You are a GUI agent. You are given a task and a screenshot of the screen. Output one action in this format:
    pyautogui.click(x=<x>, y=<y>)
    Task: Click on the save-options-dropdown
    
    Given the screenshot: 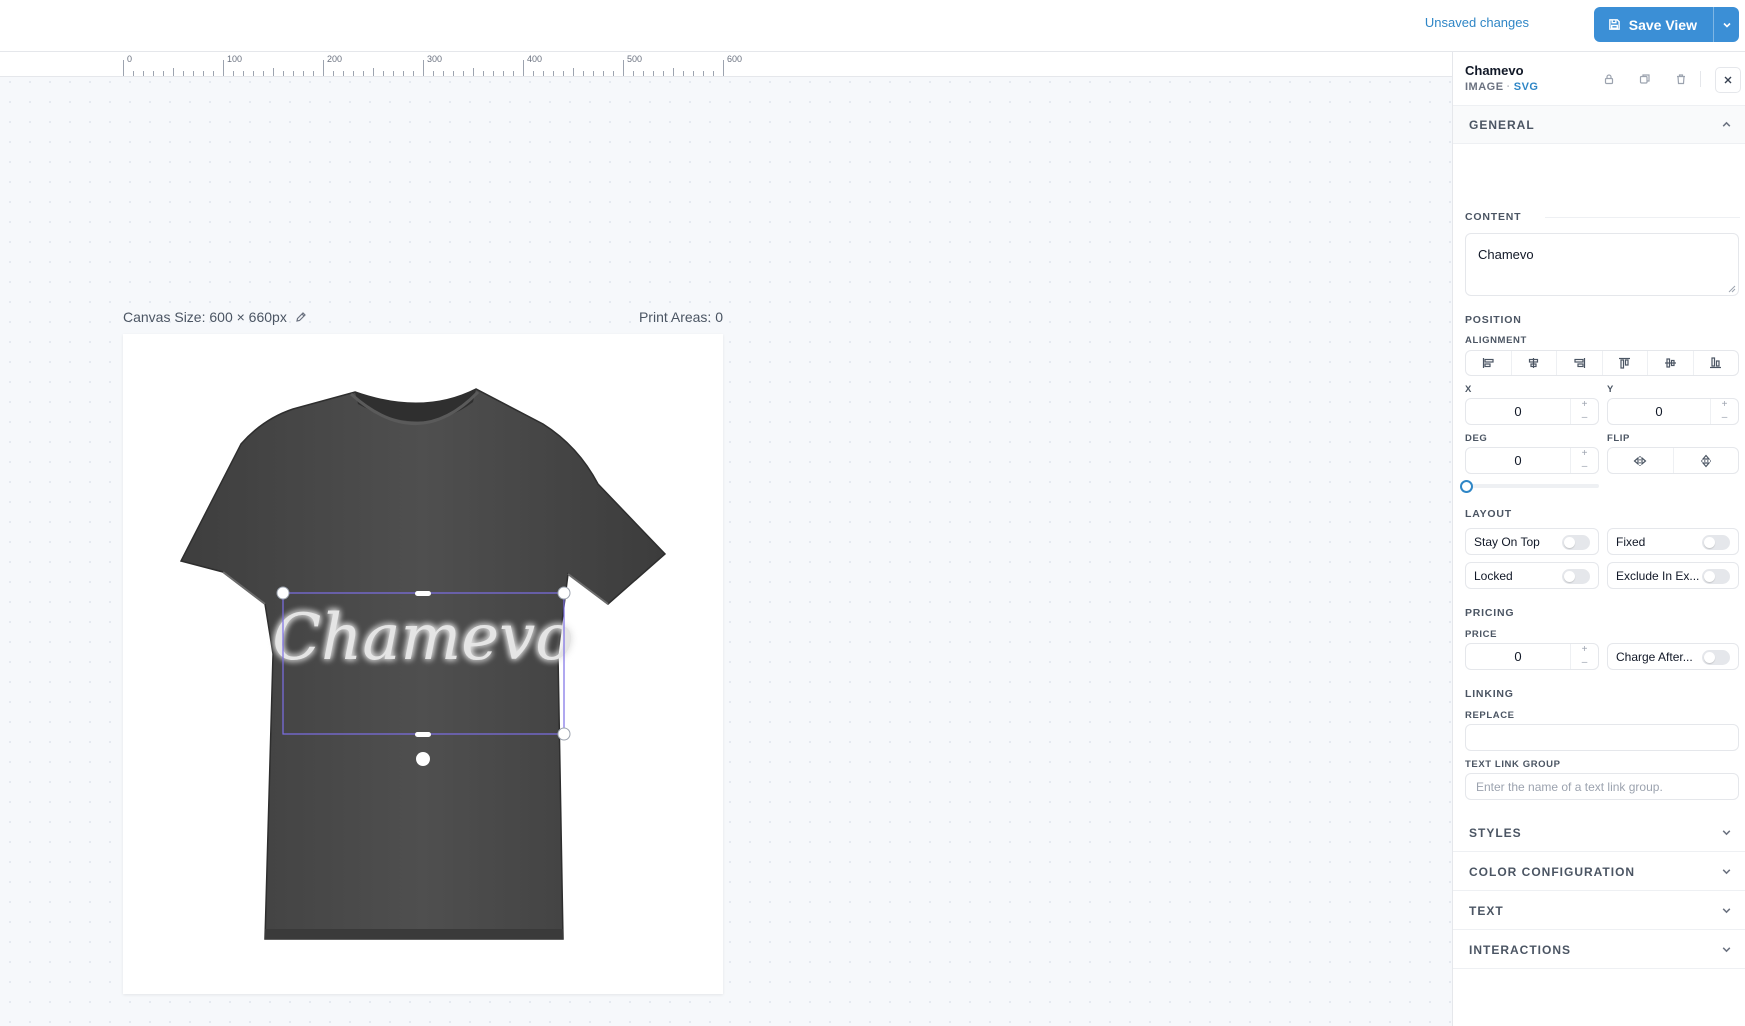 What is the action you would take?
    pyautogui.click(x=1726, y=24)
    